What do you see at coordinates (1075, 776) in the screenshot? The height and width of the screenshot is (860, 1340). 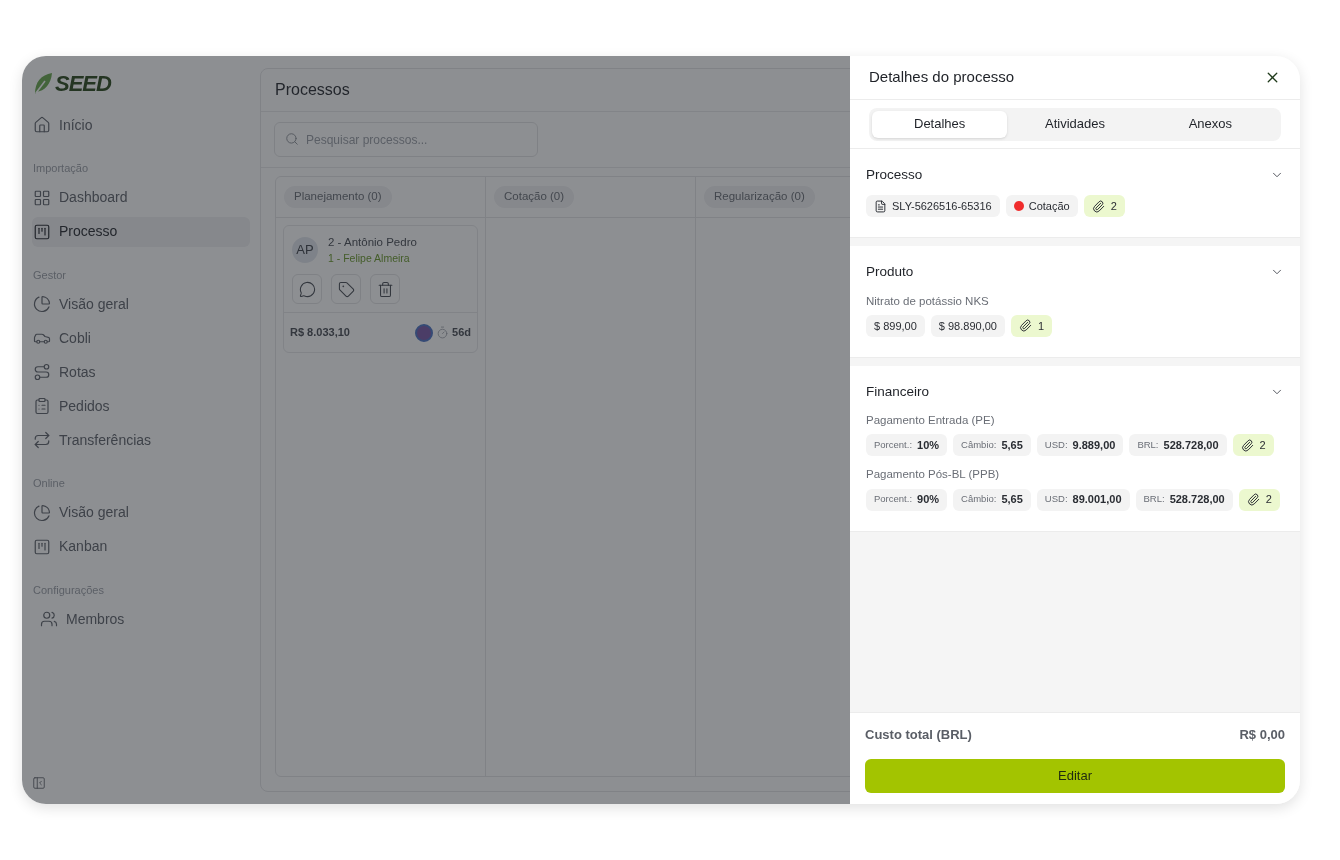 I see `edit-button: Editar` at bounding box center [1075, 776].